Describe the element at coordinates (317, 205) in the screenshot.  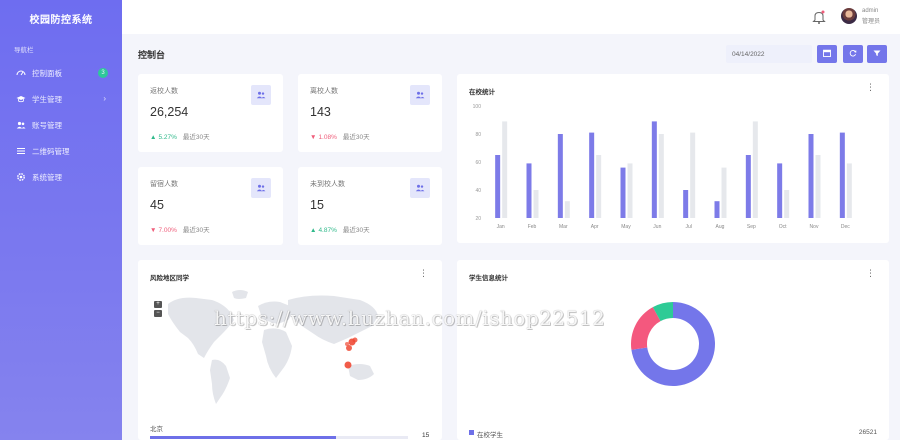
I see `stat-value: 15` at that location.